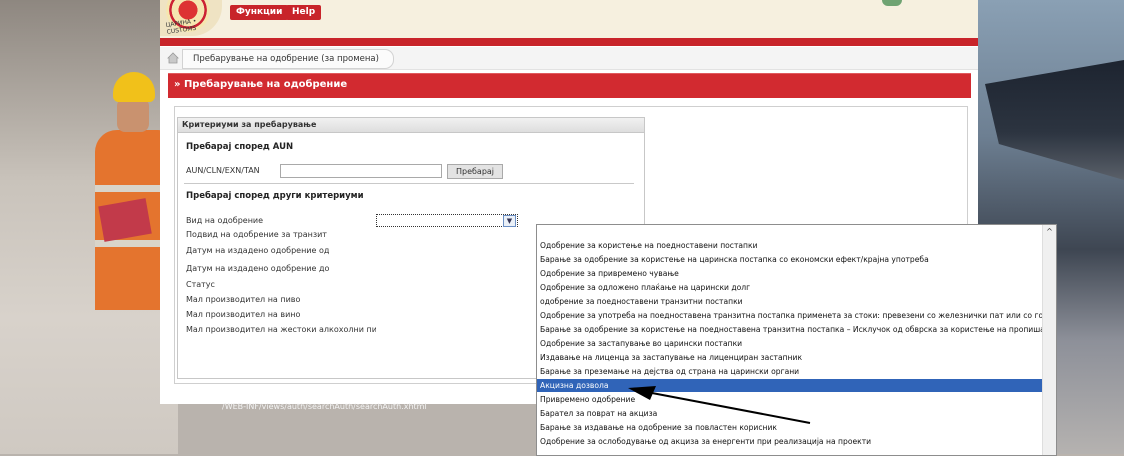 Image resolution: width=1124 pixels, height=456 pixels. What do you see at coordinates (361, 171) in the screenshot?
I see `aun-input` at bounding box center [361, 171].